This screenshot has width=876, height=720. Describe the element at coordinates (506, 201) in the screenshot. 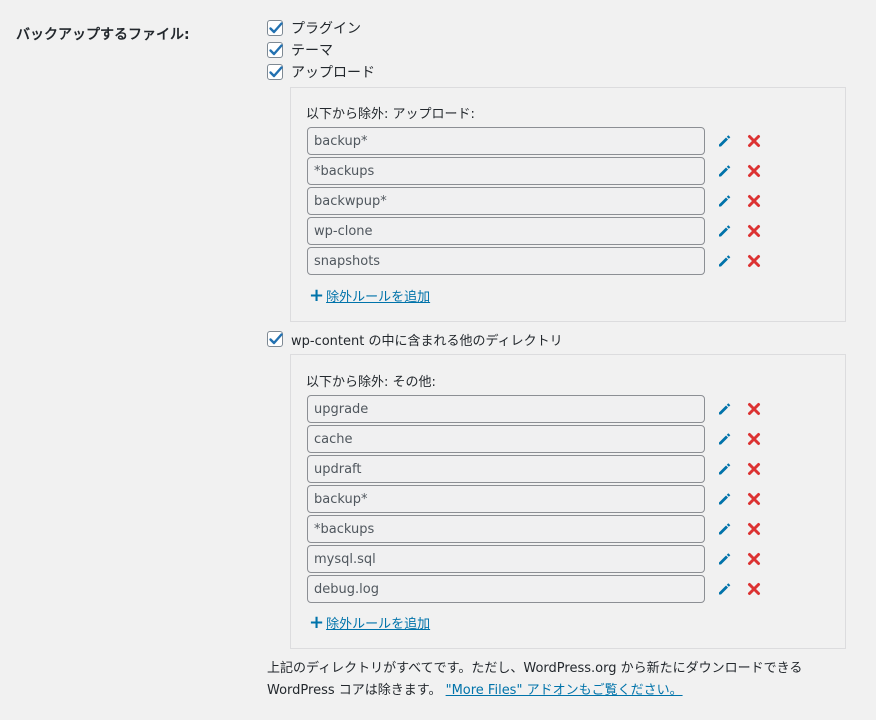

I see `exclusion-rule-input: backwpup*` at that location.